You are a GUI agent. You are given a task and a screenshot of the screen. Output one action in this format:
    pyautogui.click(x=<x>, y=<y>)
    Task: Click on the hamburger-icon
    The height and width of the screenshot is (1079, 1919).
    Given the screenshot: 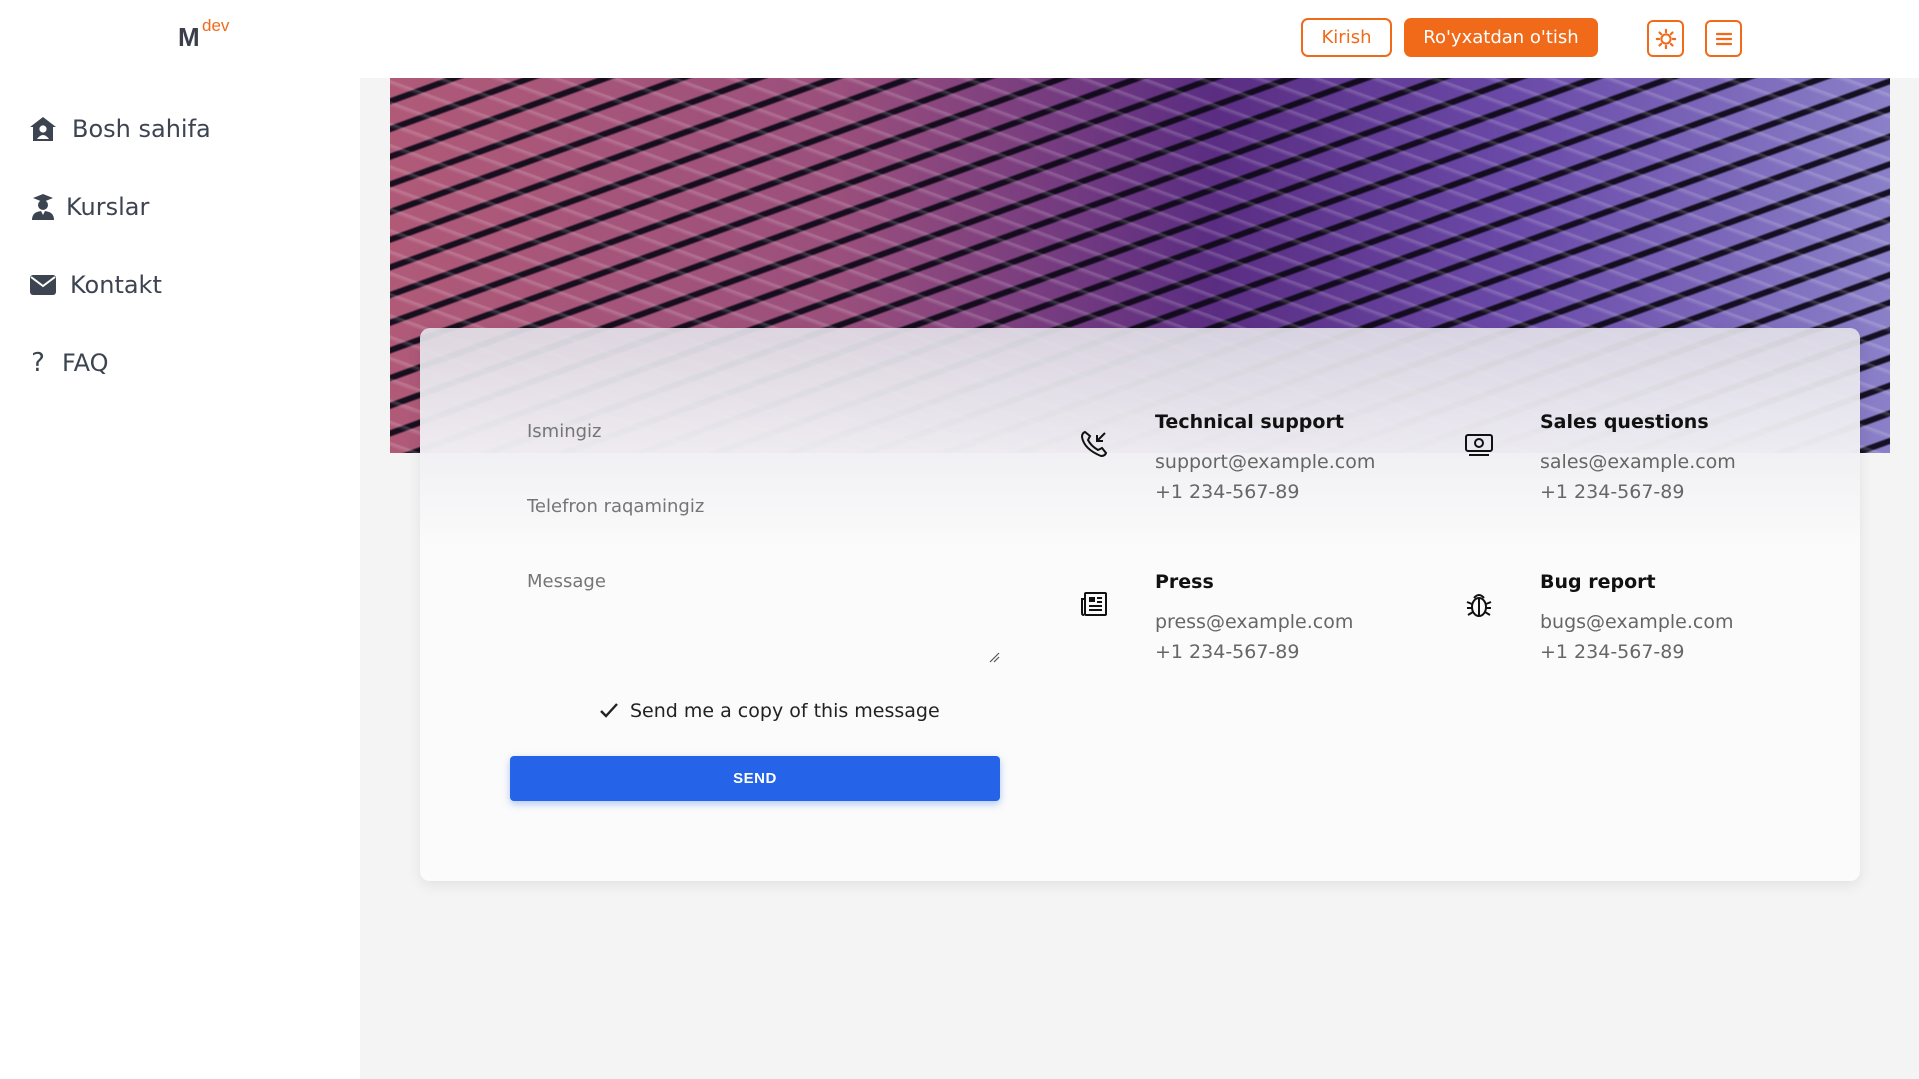 What is the action you would take?
    pyautogui.click(x=1723, y=38)
    